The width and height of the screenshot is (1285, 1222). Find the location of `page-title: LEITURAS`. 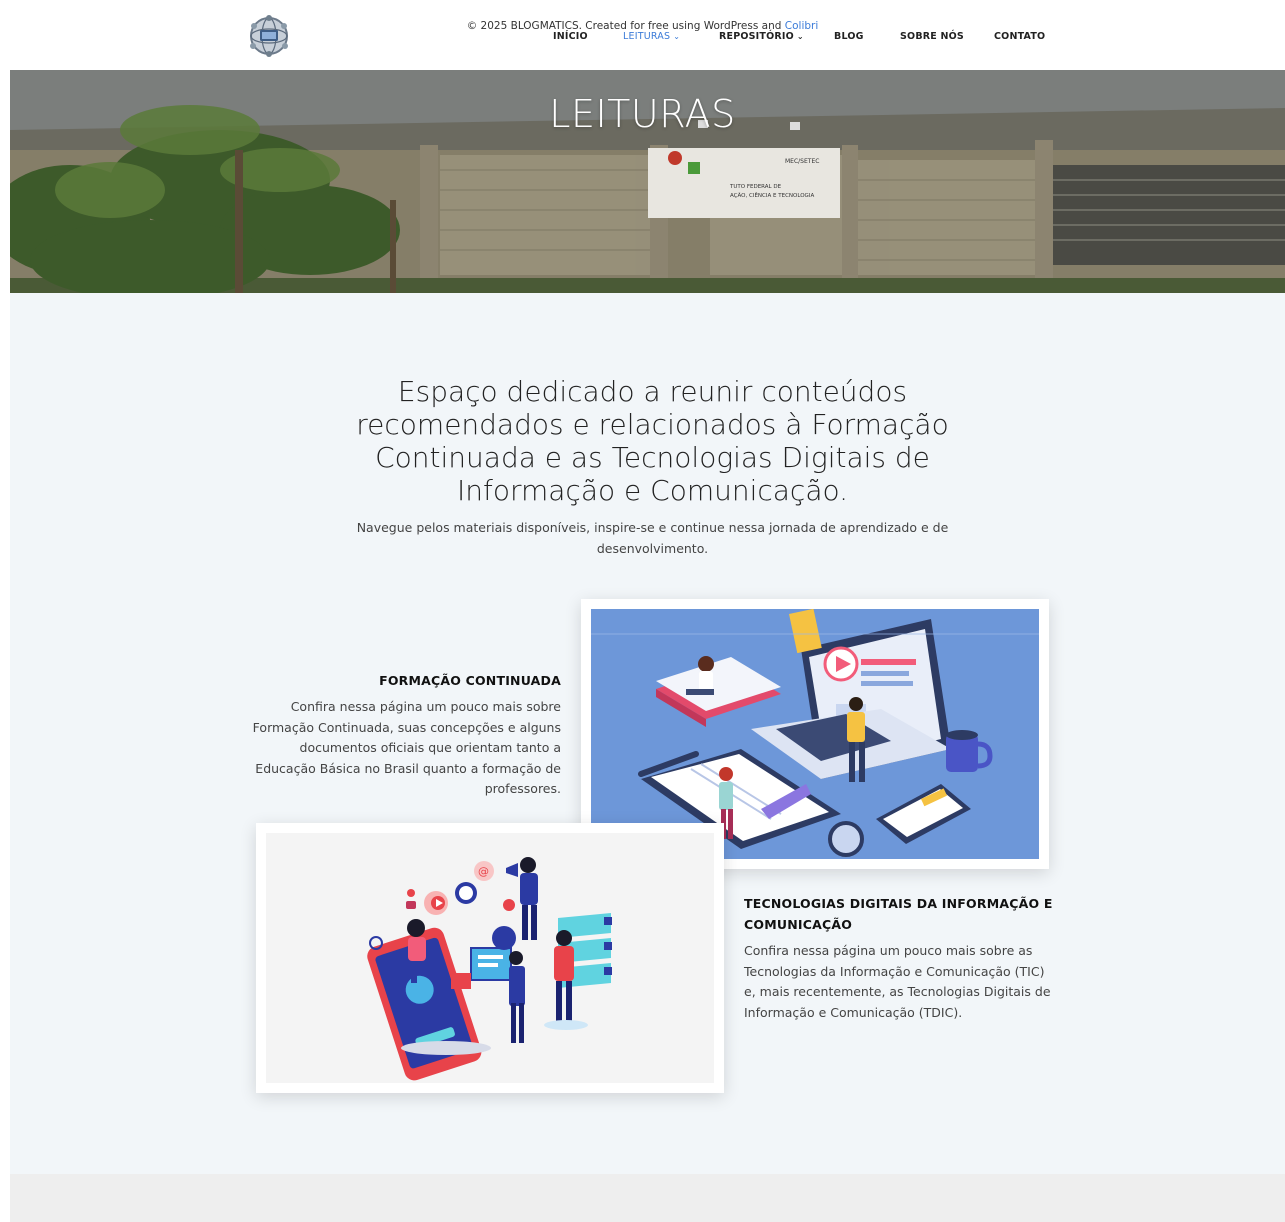

page-title: LEITURAS is located at coordinates (642, 114).